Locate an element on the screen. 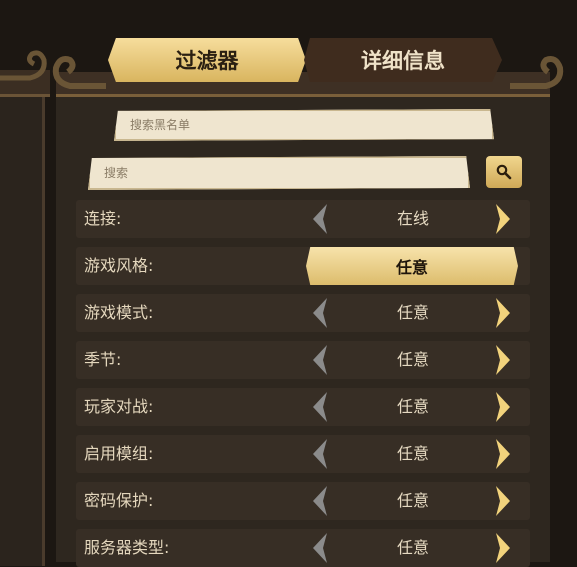 The height and width of the screenshot is (567, 577). magnifier-icon is located at coordinates (504, 172).